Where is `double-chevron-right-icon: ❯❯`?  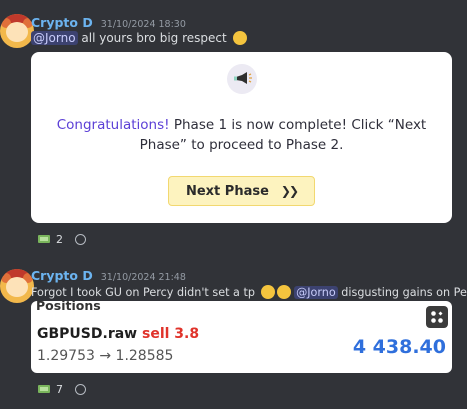
double-chevron-right-icon: ❯❯ is located at coordinates (289, 191).